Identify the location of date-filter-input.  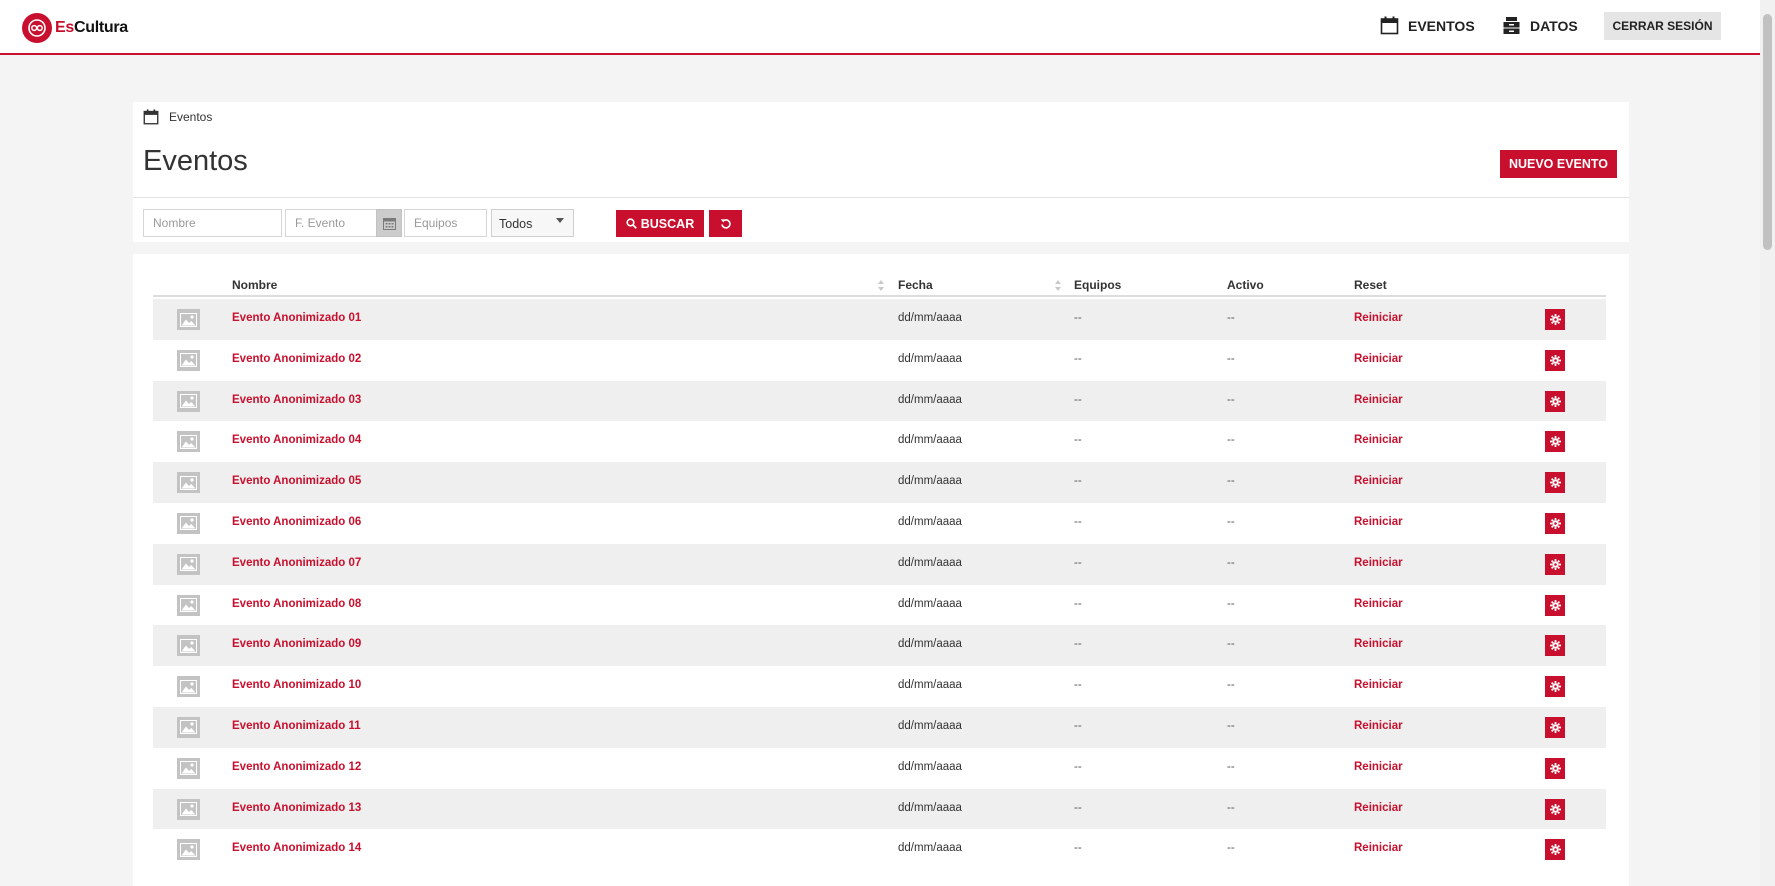
(331, 223).